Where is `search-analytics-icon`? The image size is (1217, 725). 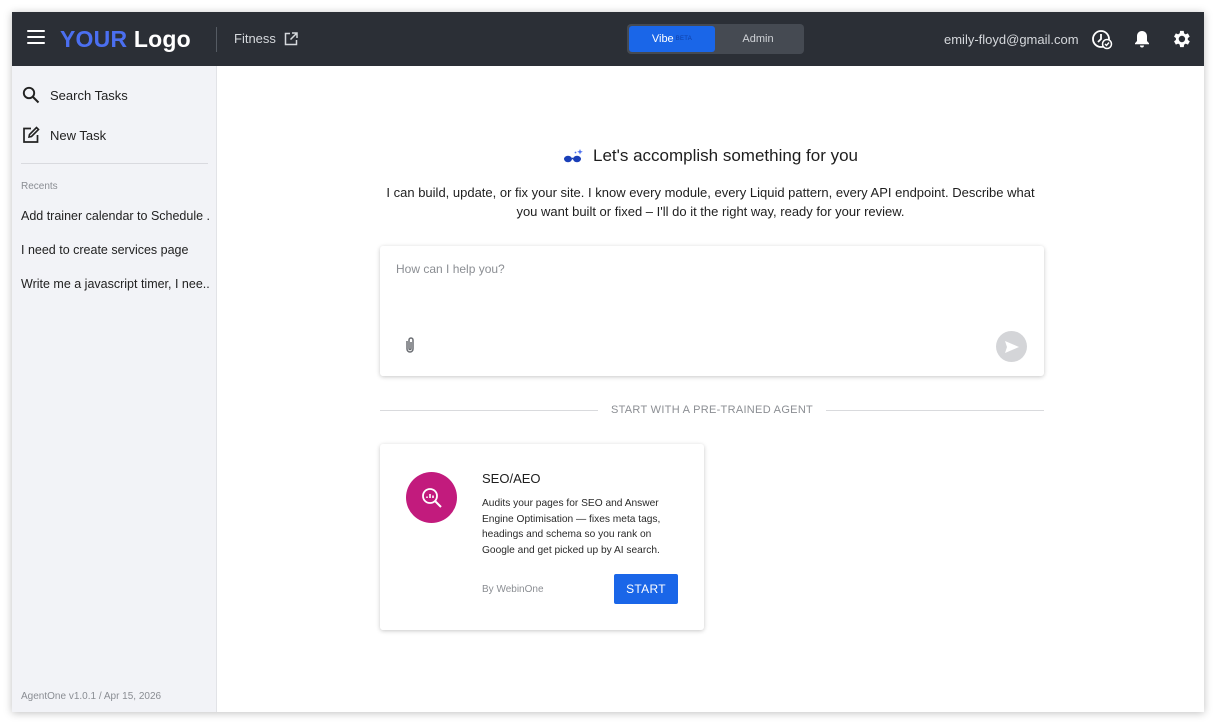 search-analytics-icon is located at coordinates (431, 497).